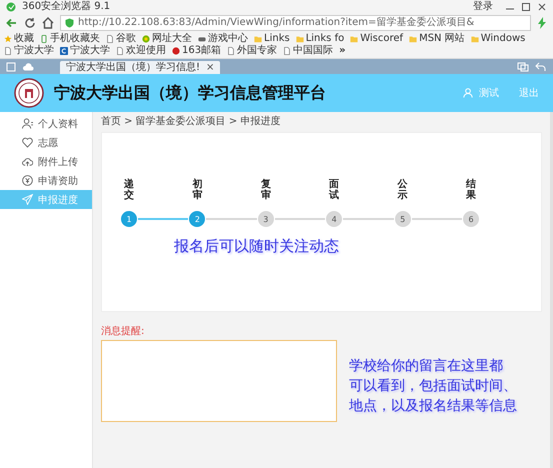 The image size is (553, 468). I want to click on step-circle: 3, so click(266, 219).